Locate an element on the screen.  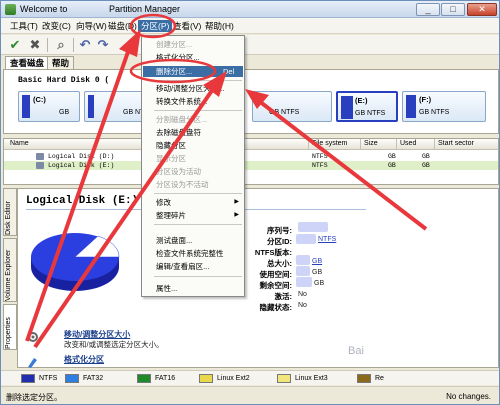
prop-total-size-label: 总大小: is located at coordinates (279, 263).